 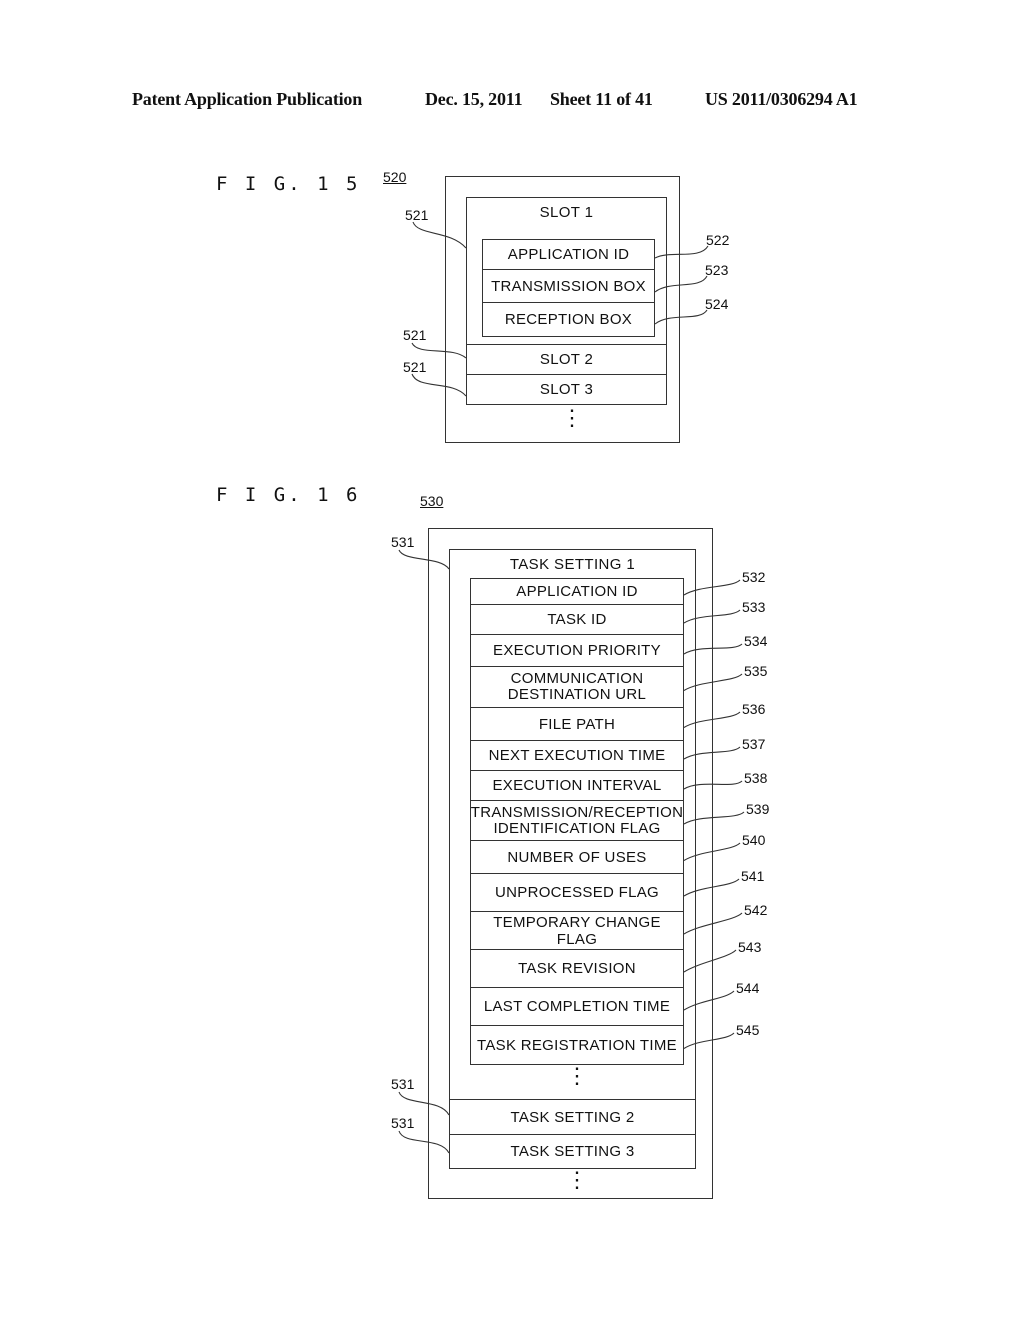 I want to click on fig16-setting3: TASK SETTING 3, so click(x=572, y=1151).